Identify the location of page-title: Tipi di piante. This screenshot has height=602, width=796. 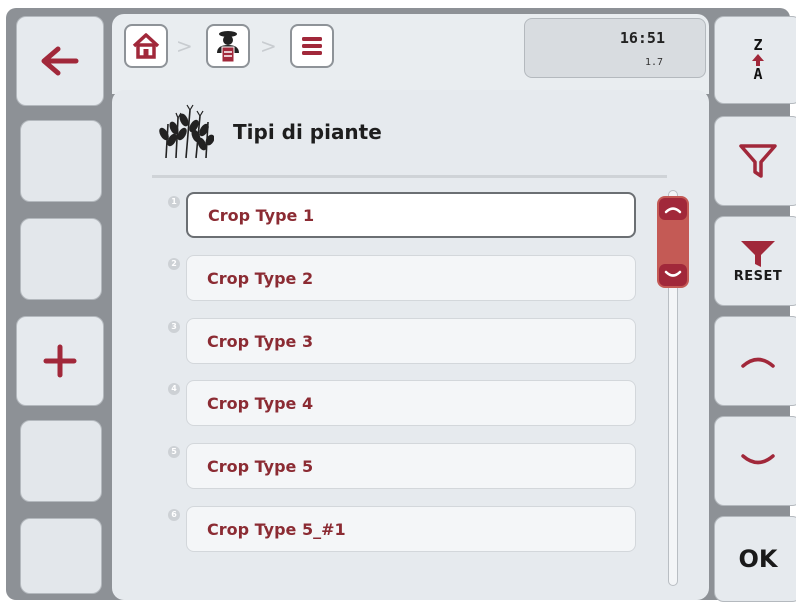
(307, 132).